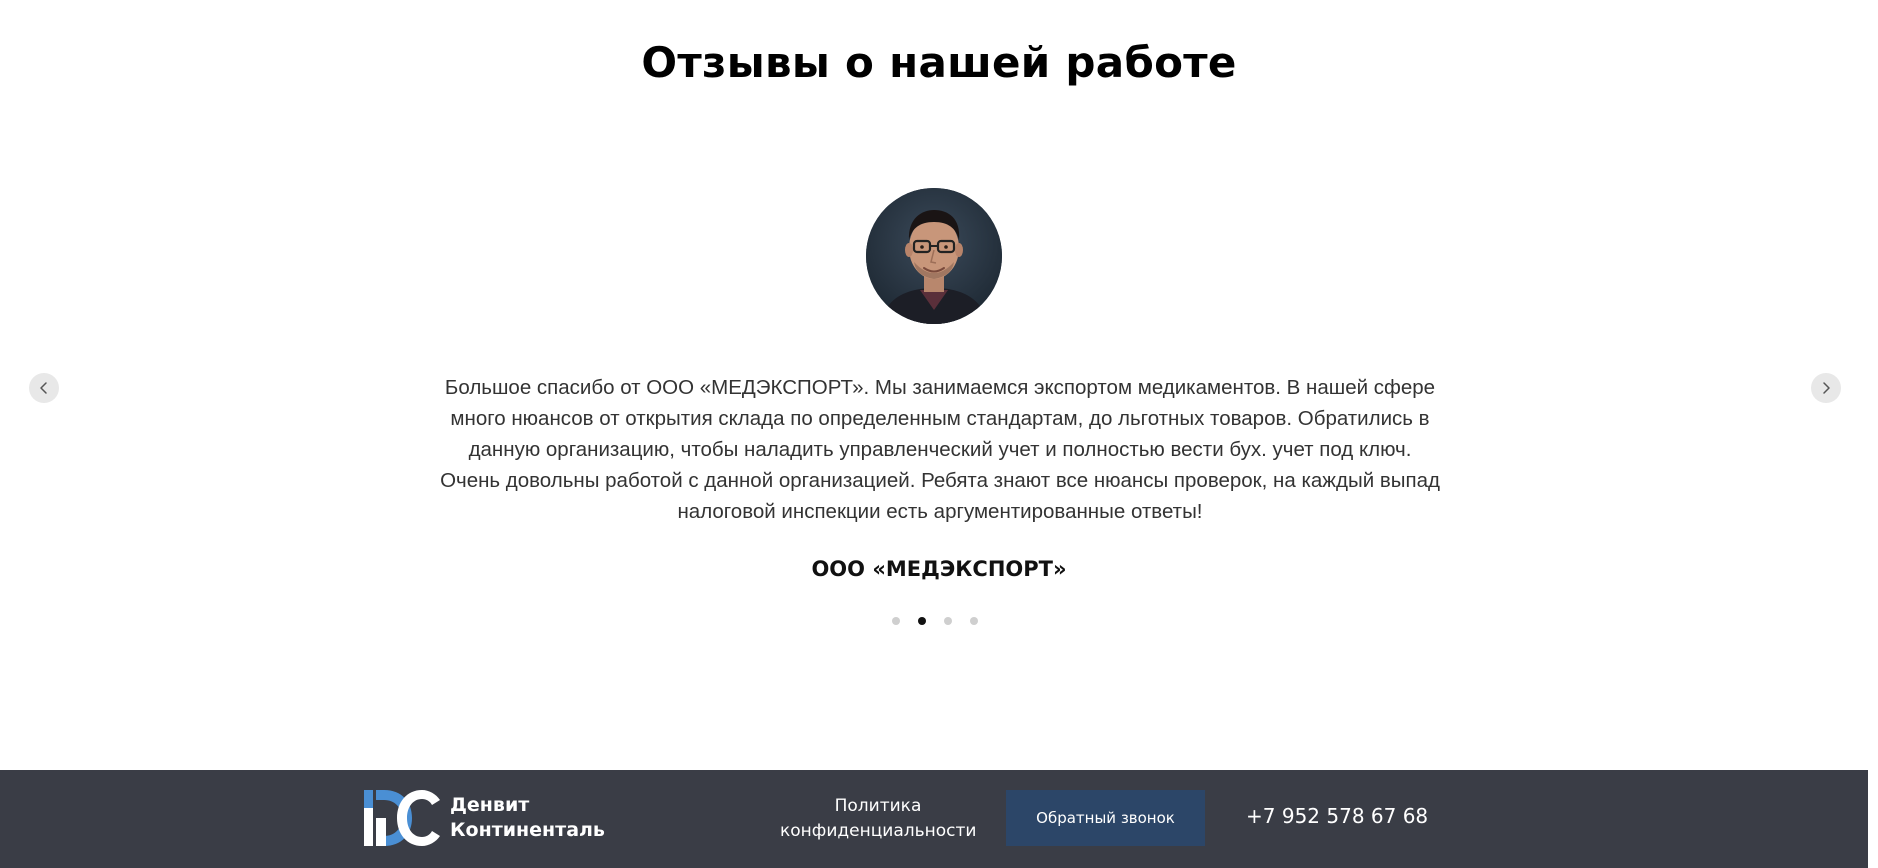 The height and width of the screenshot is (868, 1878). I want to click on review-author: ООО «МЕДЭКСПОРТ», so click(939, 569).